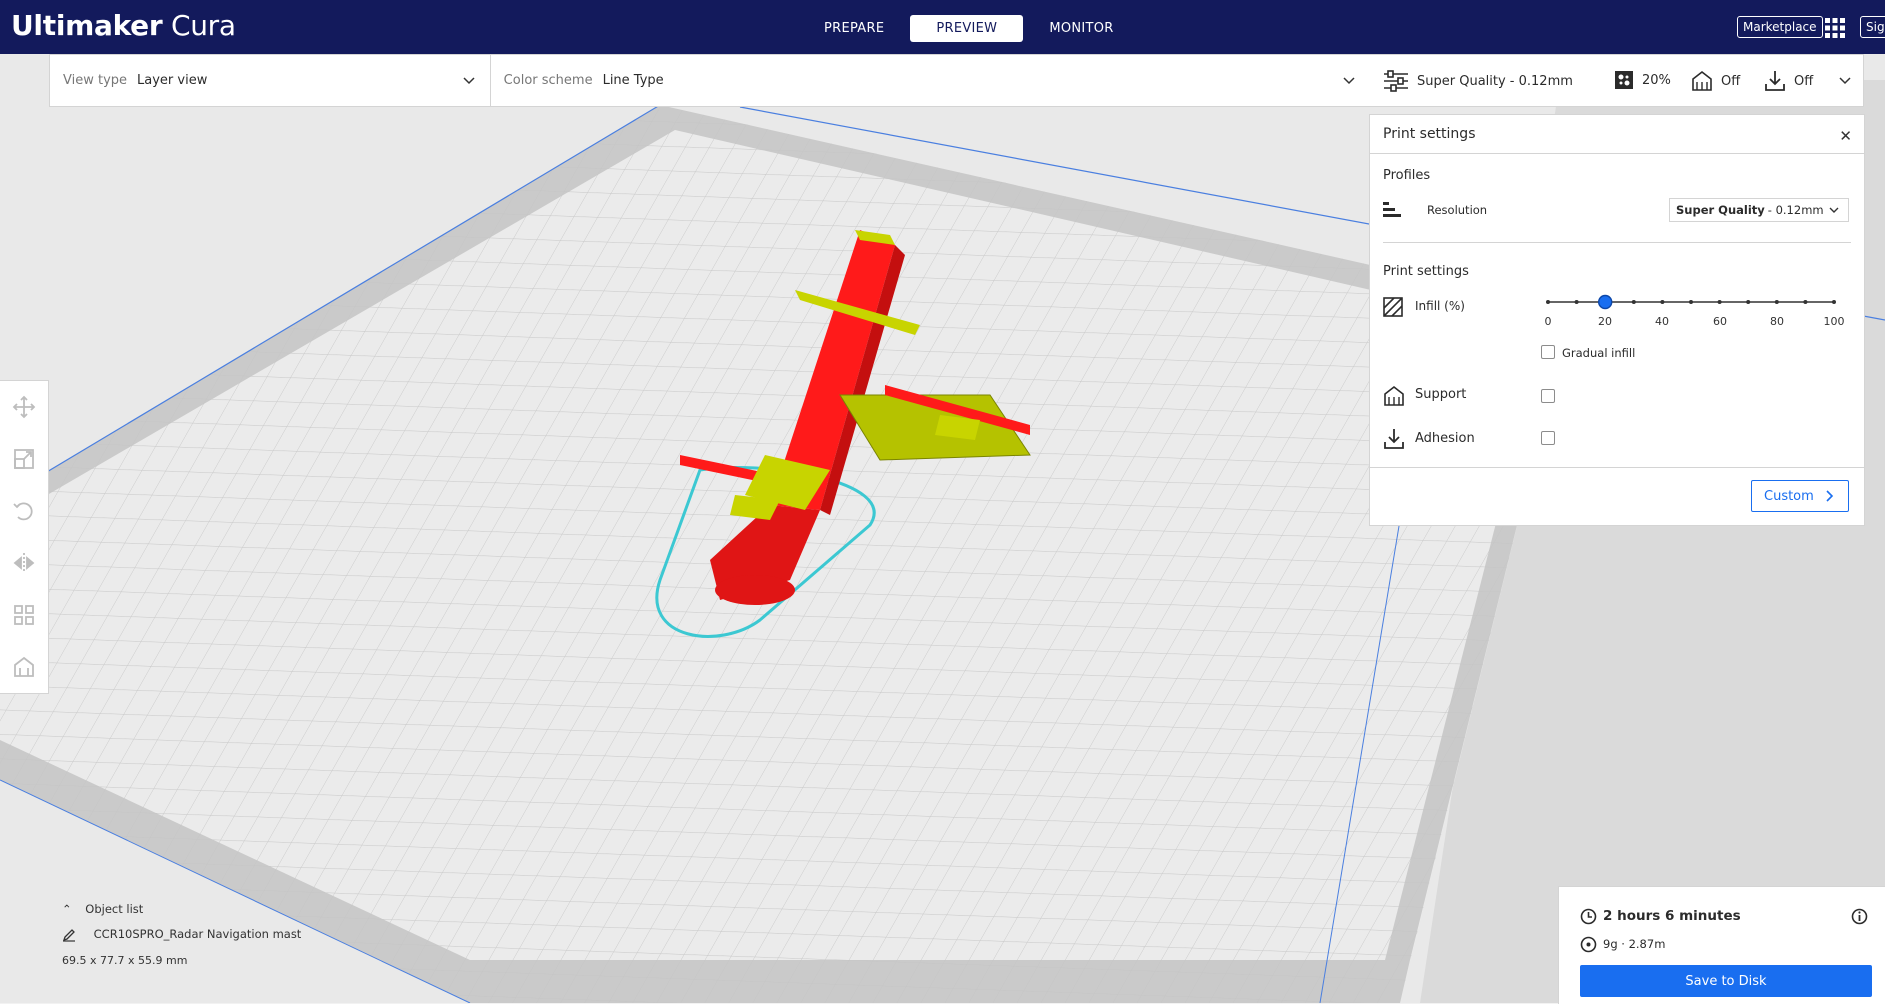 The image size is (1885, 1004). I want to click on per-model-settings-icon, so click(24, 615).